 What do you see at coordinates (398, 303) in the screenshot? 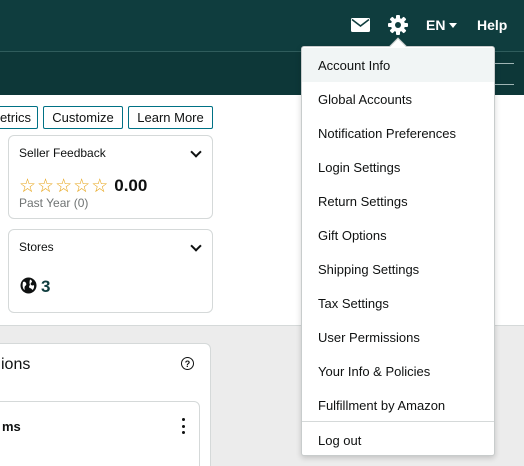
I see `menu-item-tax-settings: Tax Settings` at bounding box center [398, 303].